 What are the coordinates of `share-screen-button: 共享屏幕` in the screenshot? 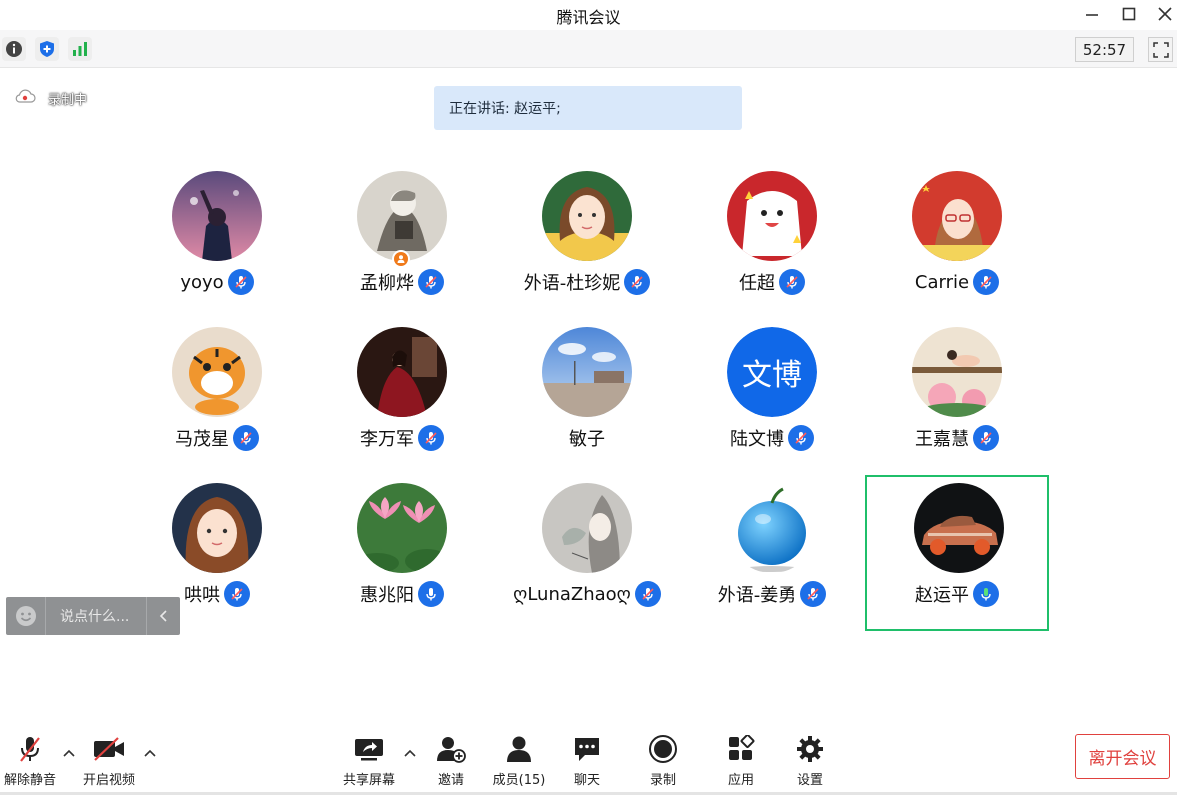 It's located at (369, 760).